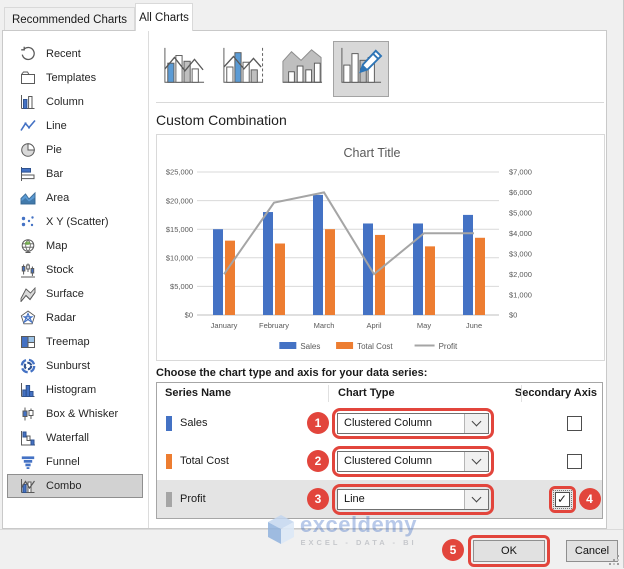 This screenshot has width=624, height=569. I want to click on area-icon, so click(28, 198).